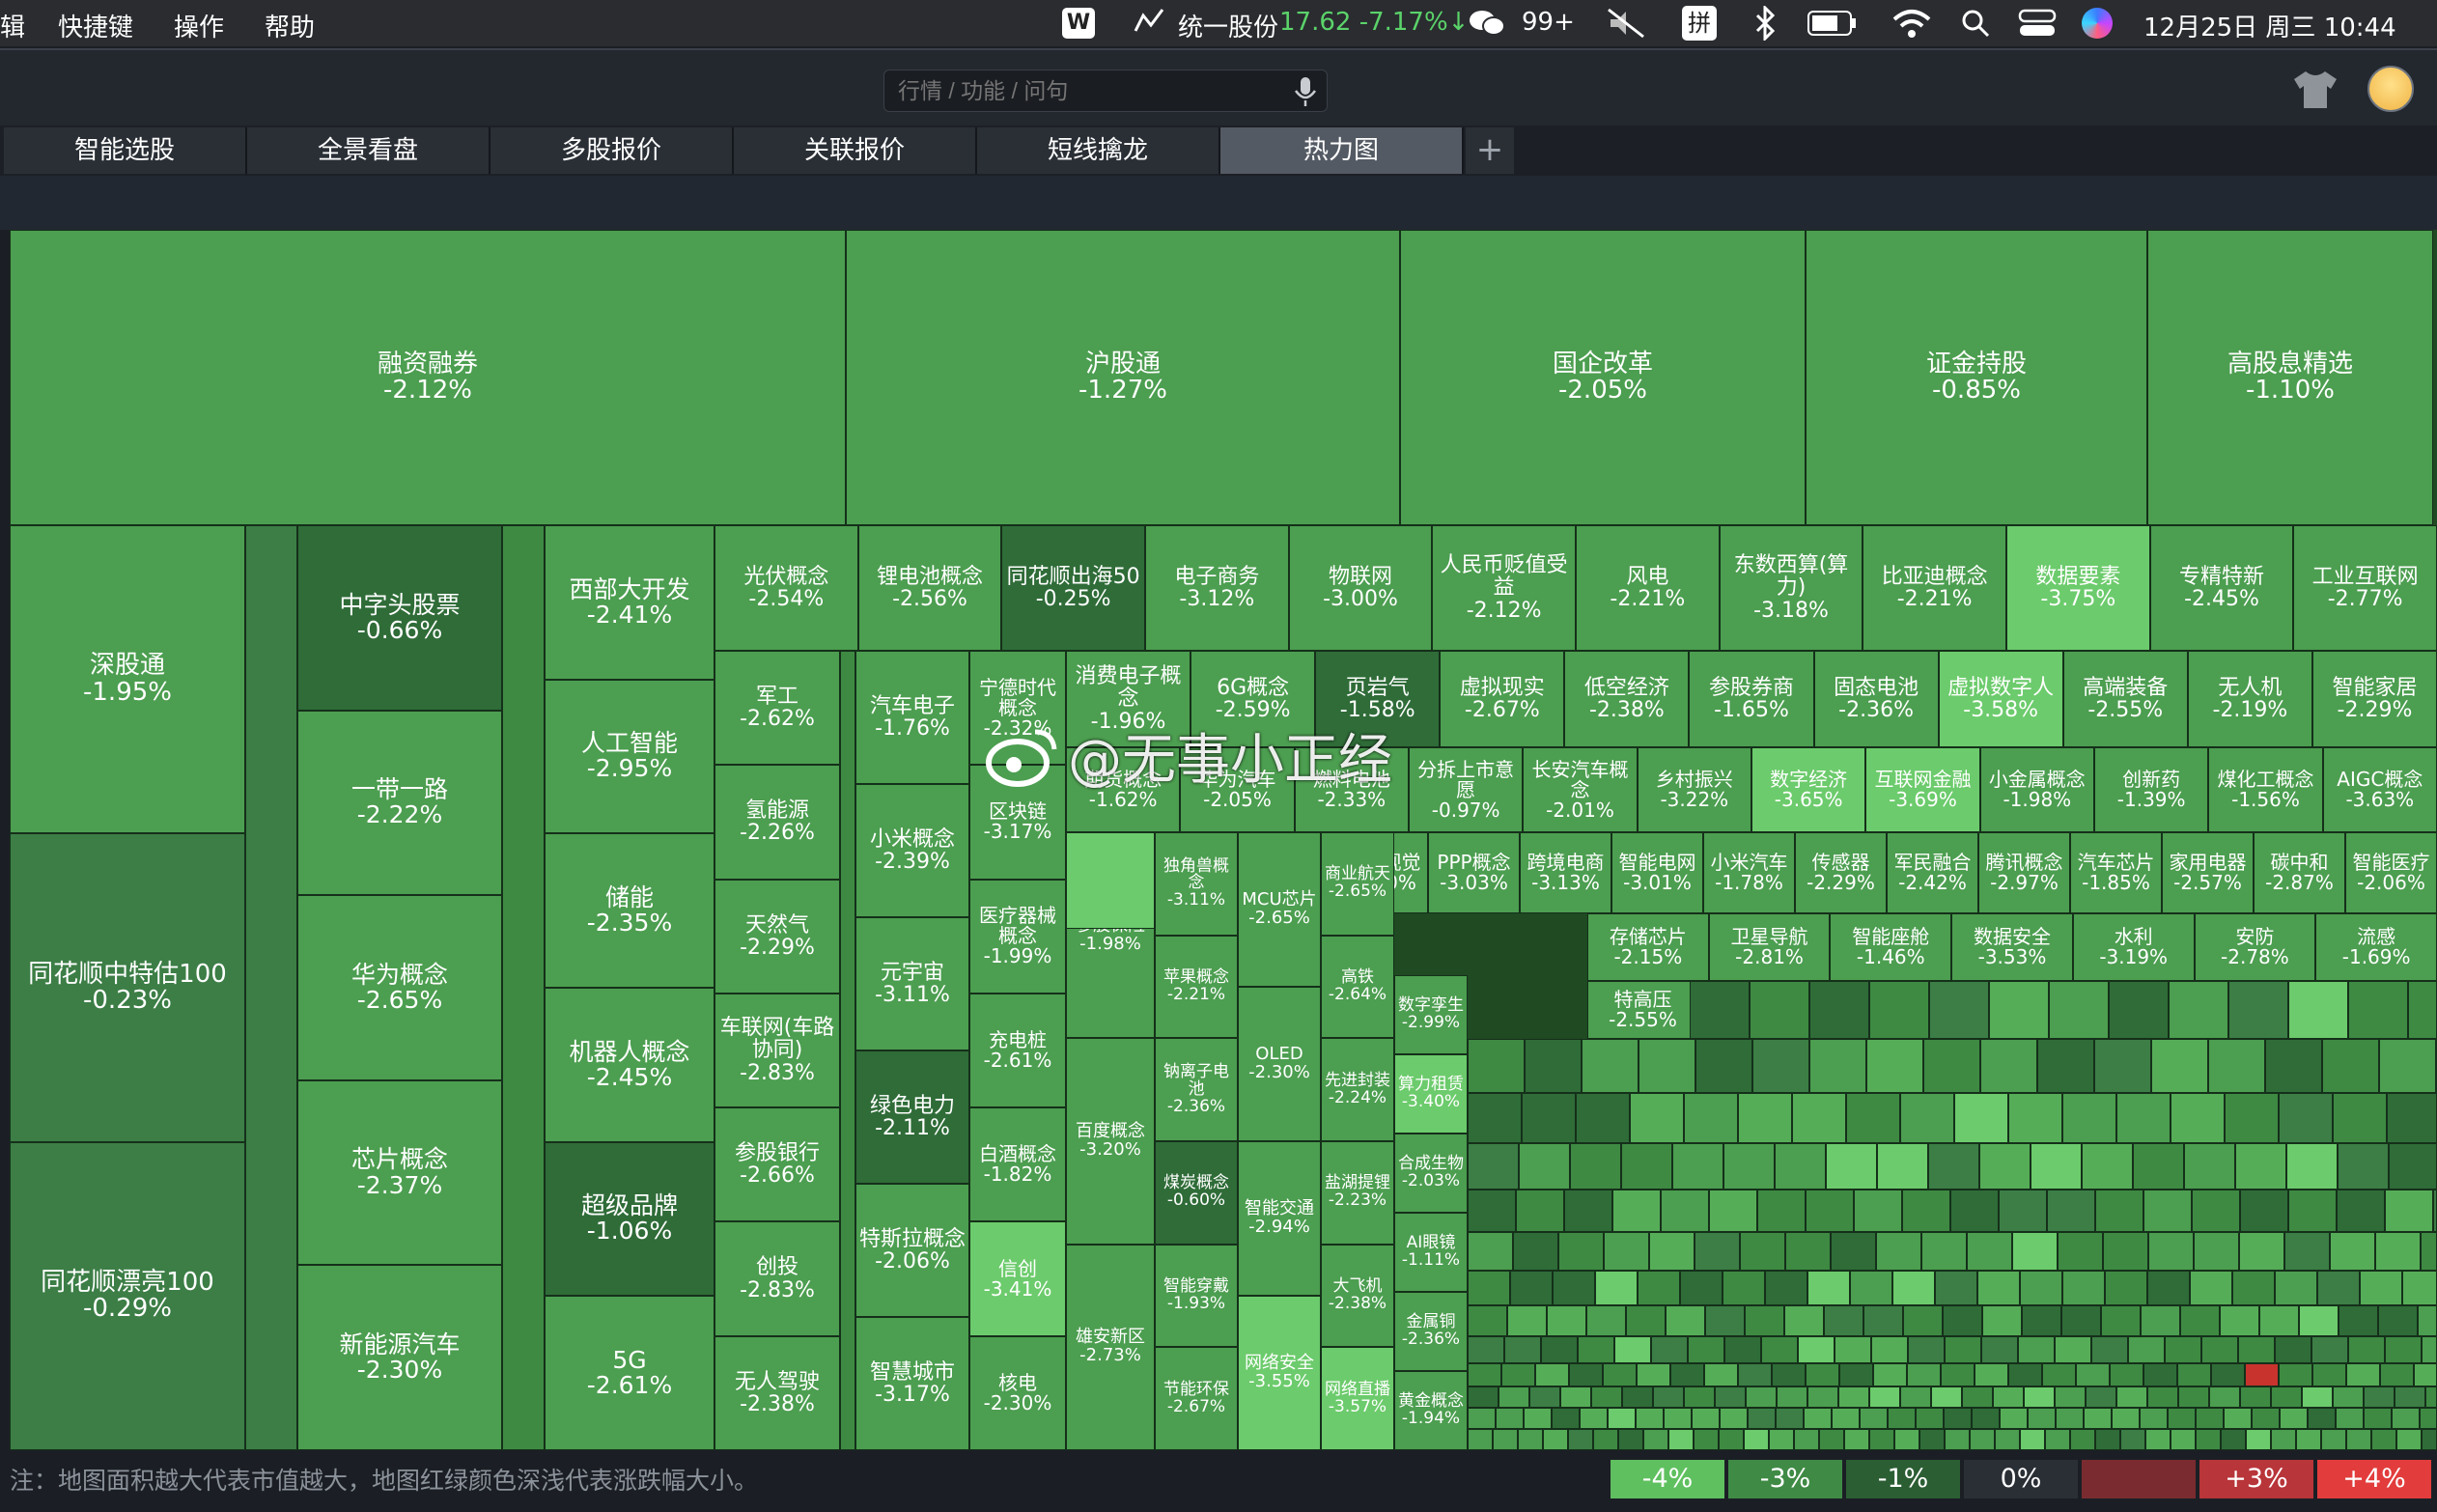 The width and height of the screenshot is (2437, 1512). What do you see at coordinates (1357, 884) in the screenshot?
I see `heatmap-cell: 商业航天 -2.65%` at bounding box center [1357, 884].